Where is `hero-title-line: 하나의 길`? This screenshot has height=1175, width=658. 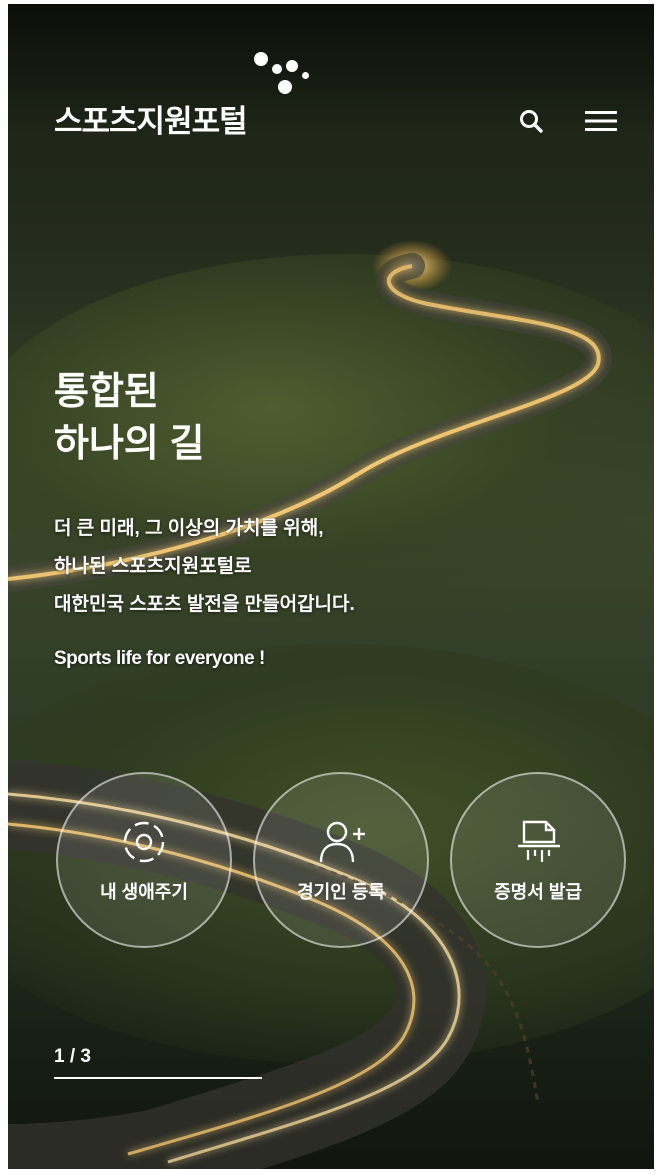
hero-title-line: 하나의 길 is located at coordinates (129, 444).